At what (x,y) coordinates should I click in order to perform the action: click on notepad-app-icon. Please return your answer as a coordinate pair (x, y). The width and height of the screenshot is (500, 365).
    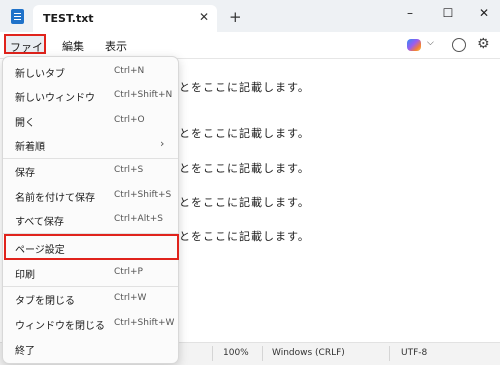
    Looking at the image, I should click on (17, 16).